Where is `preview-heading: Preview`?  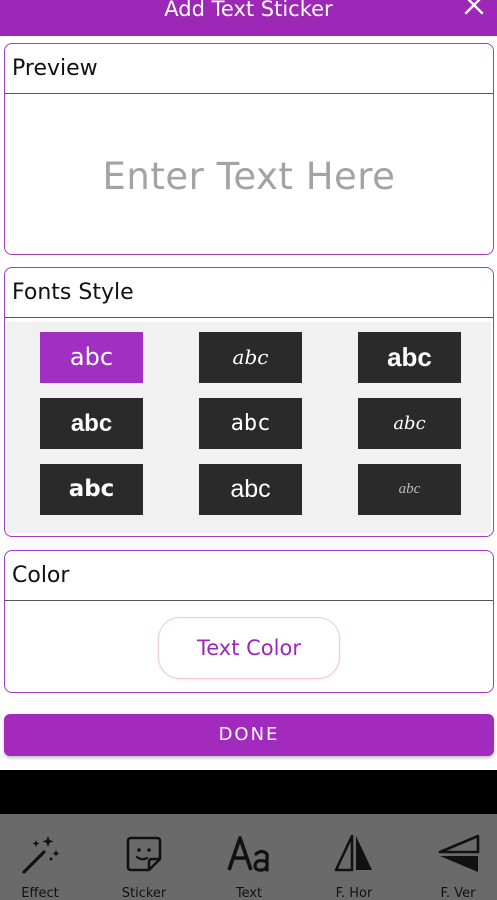 preview-heading: Preview is located at coordinates (249, 69).